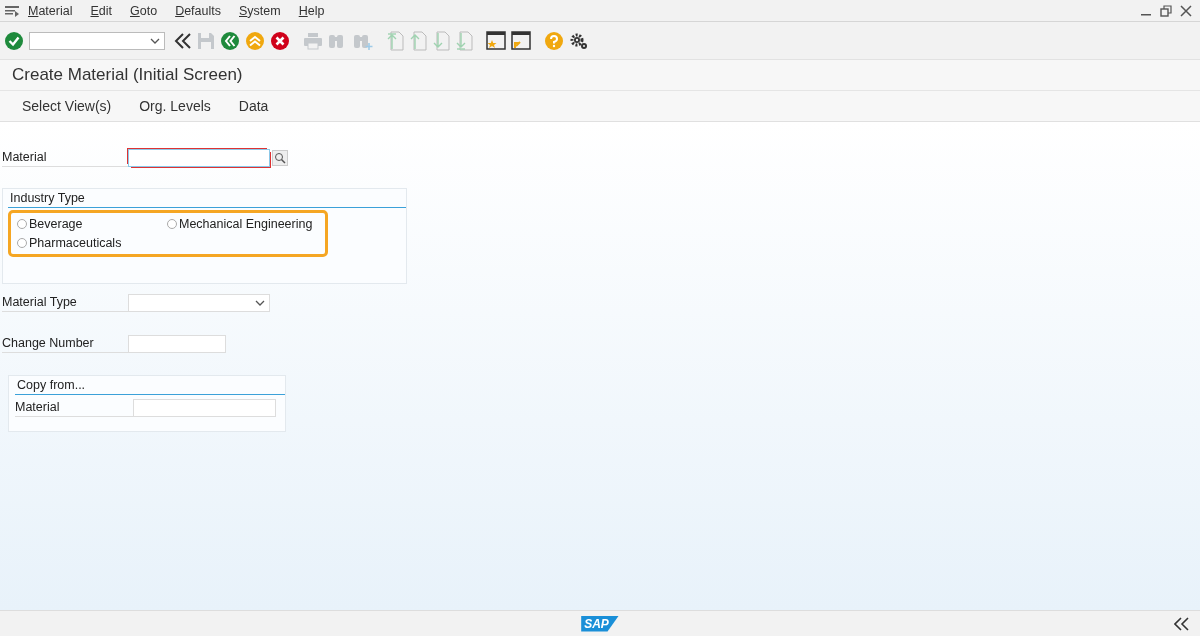 The width and height of the screenshot is (1200, 636). What do you see at coordinates (101, 10) in the screenshot?
I see `menu-item: Edit` at bounding box center [101, 10].